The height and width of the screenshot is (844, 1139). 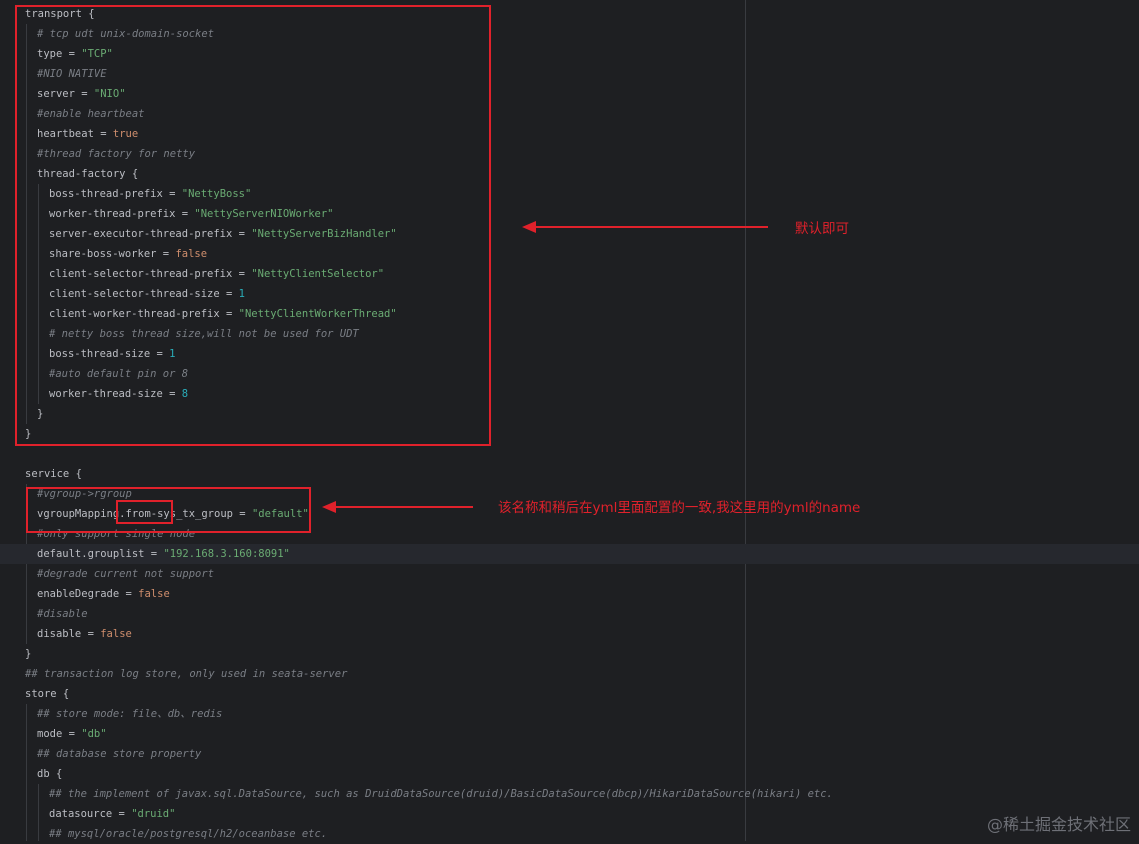 I want to click on token-key: datasource, so click(x=81, y=814).